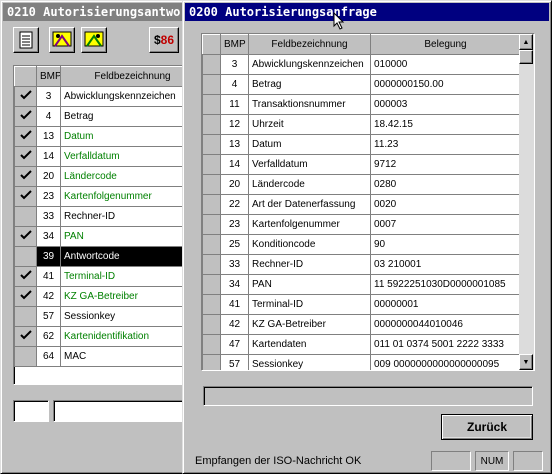 The image size is (552, 474). I want to click on value-cell: 90, so click(445, 244).